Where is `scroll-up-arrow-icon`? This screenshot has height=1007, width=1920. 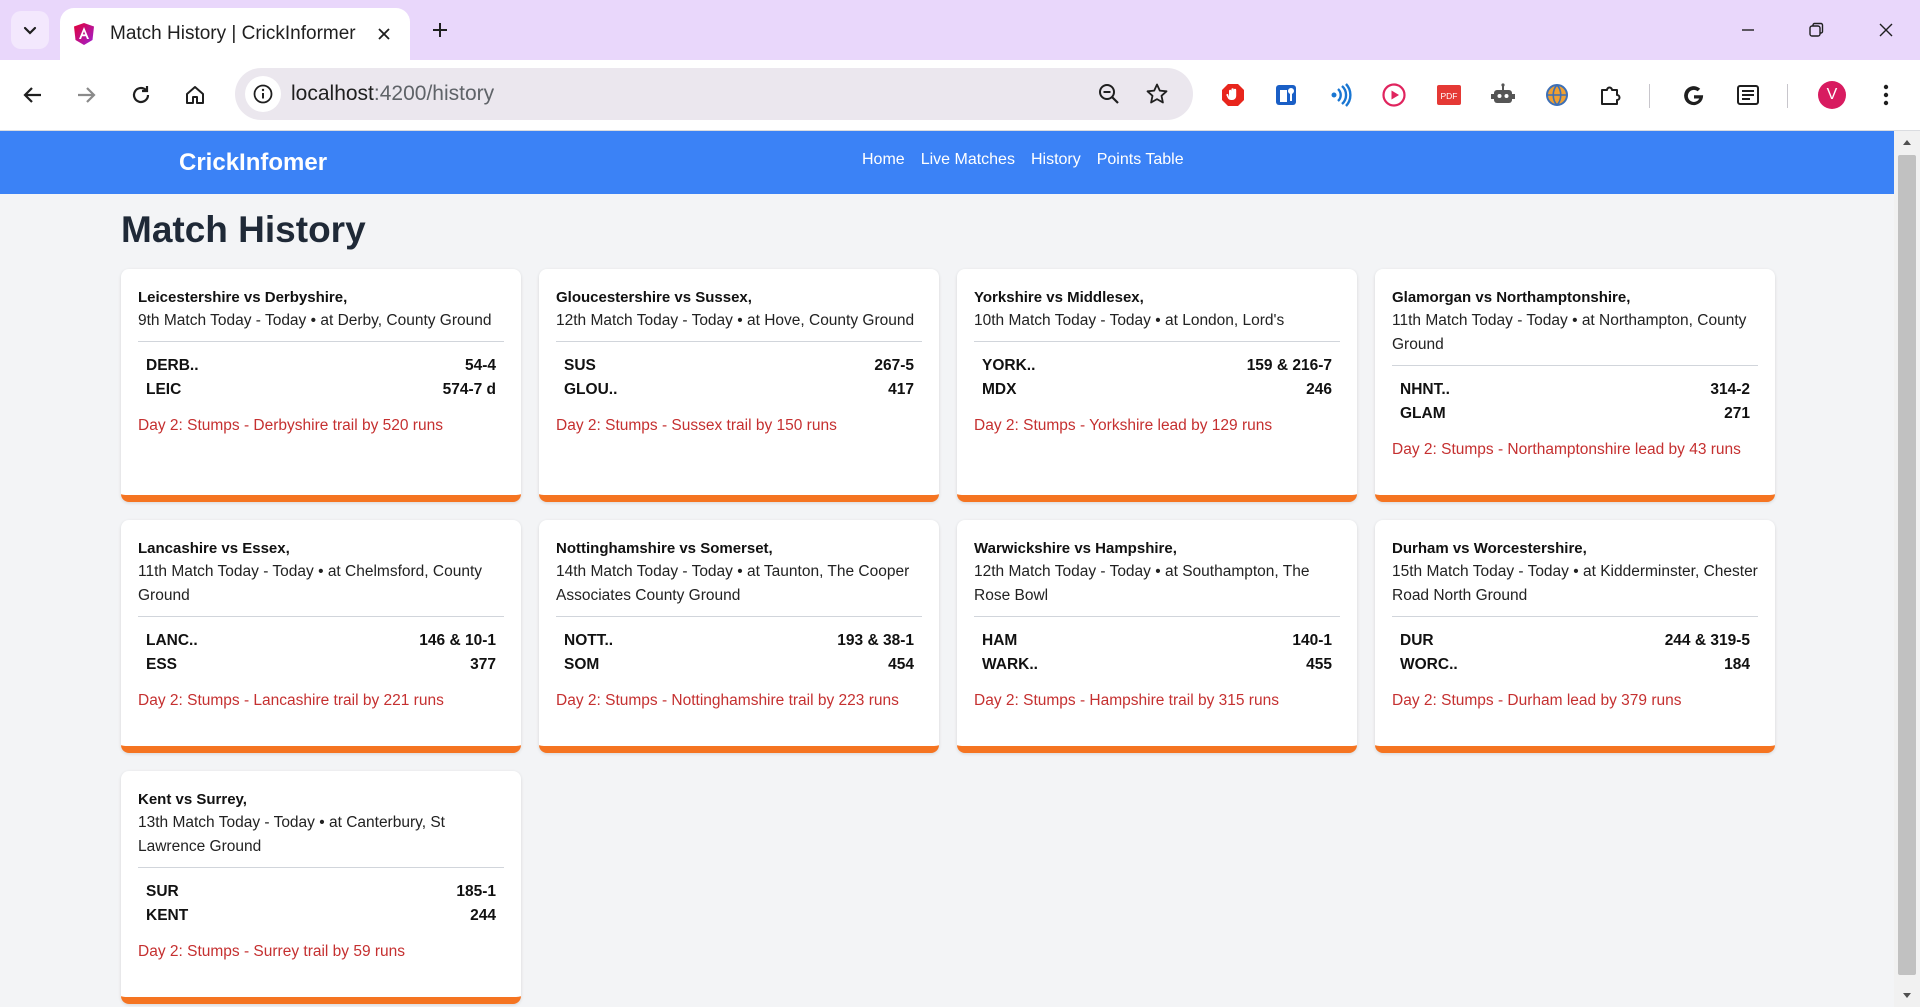 scroll-up-arrow-icon is located at coordinates (1907, 142).